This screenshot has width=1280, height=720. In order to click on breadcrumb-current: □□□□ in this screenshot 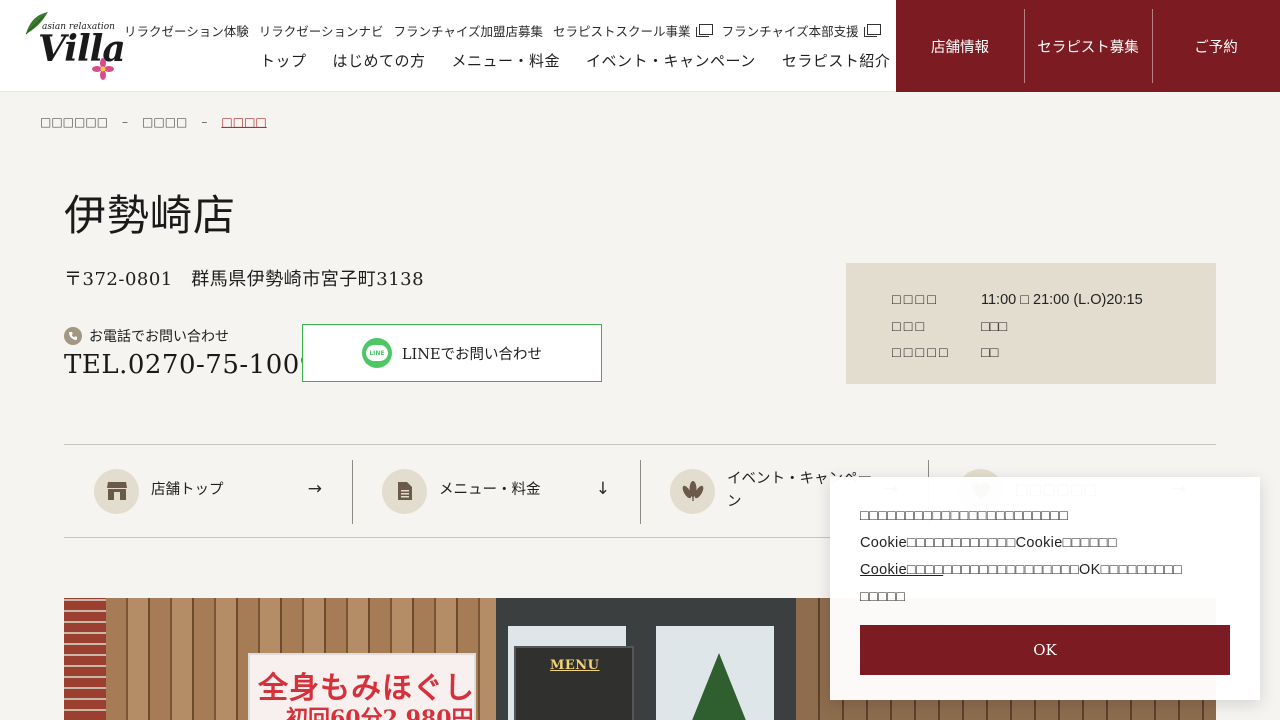, I will do `click(243, 122)`.